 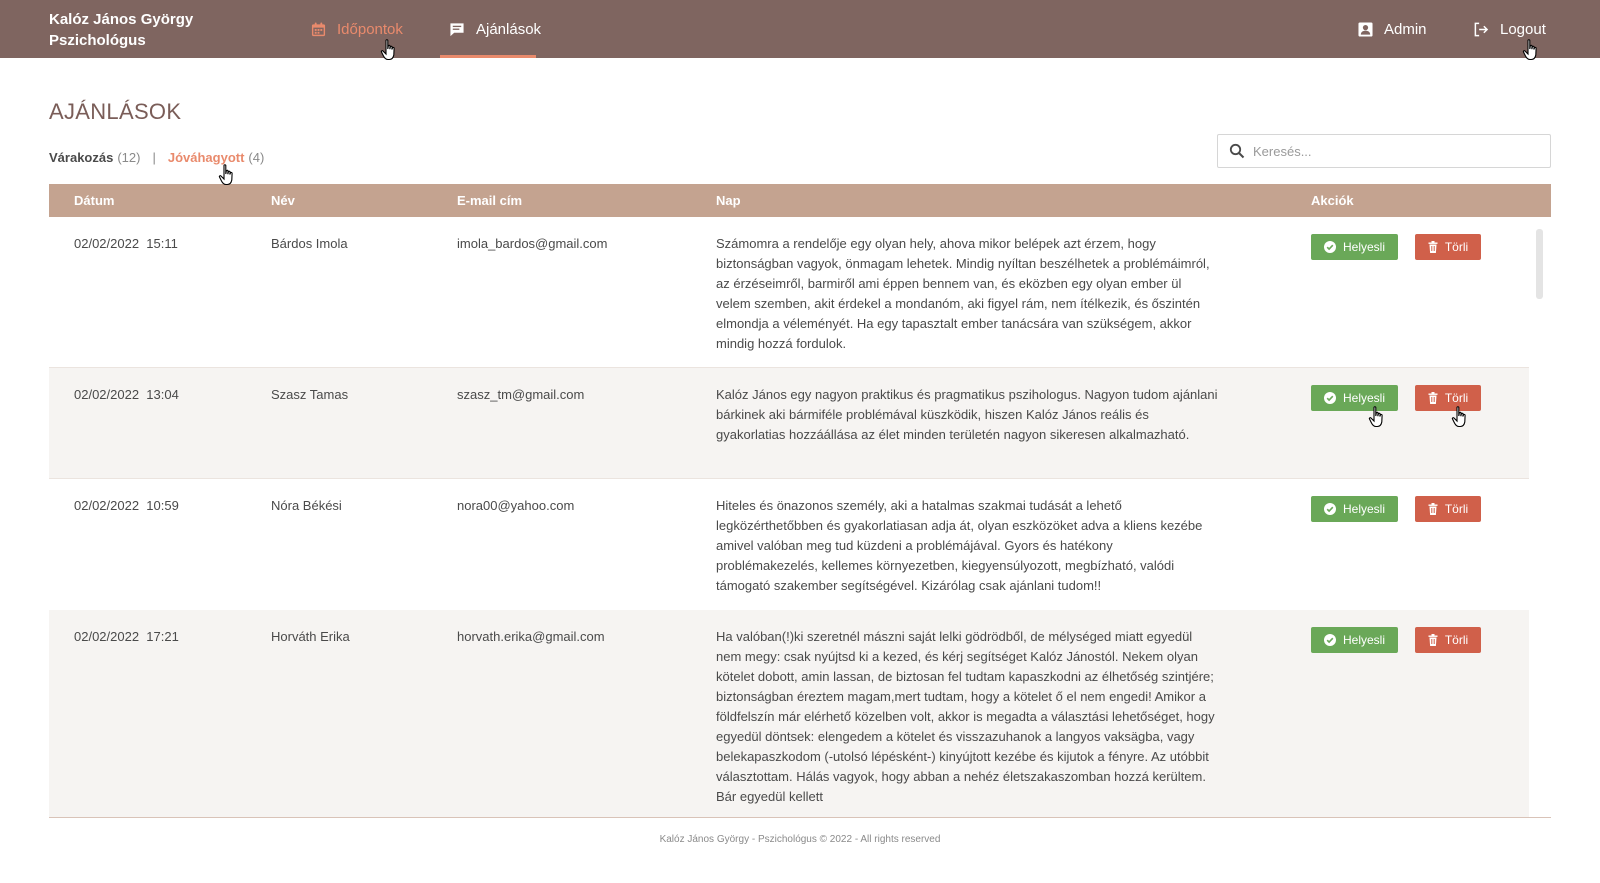 What do you see at coordinates (283, 200) in the screenshot?
I see `column-header-name: Név` at bounding box center [283, 200].